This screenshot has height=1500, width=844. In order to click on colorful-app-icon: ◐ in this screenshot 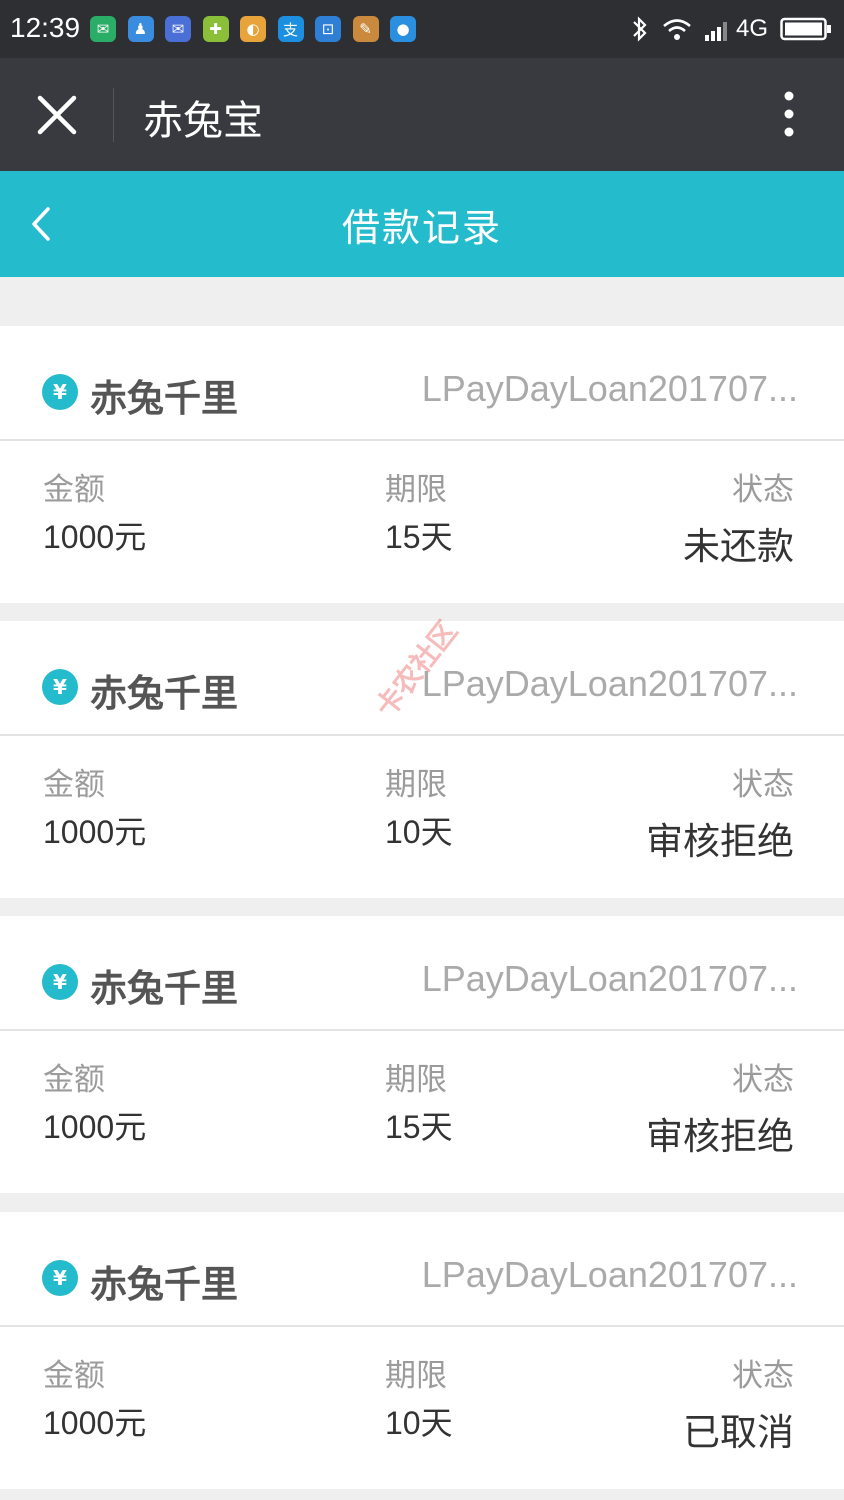, I will do `click(253, 29)`.